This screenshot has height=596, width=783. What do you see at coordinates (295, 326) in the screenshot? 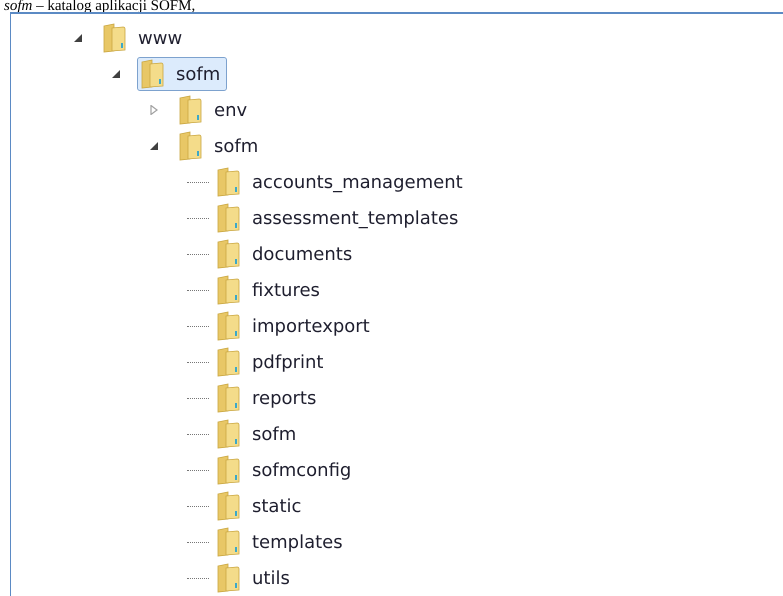
I see `folder-tree-item: importexport` at bounding box center [295, 326].